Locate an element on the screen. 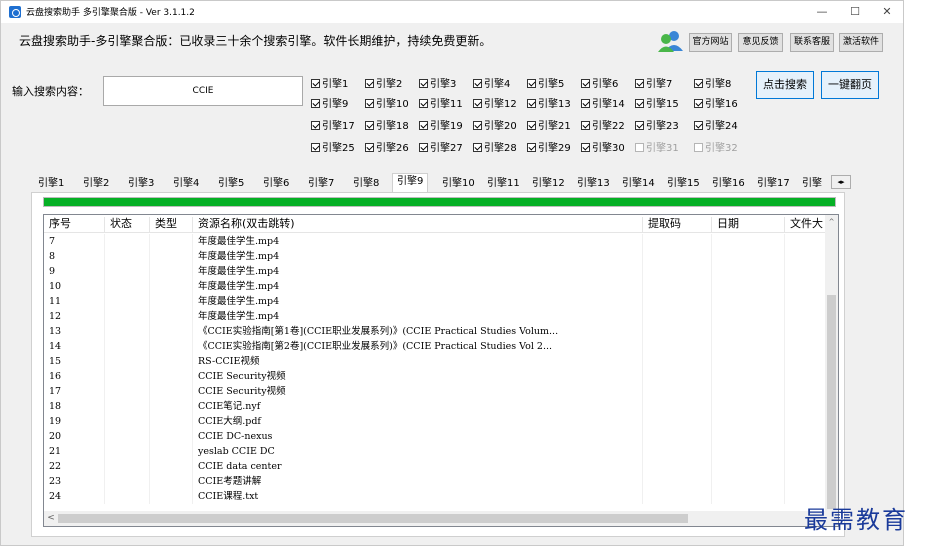 This screenshot has width=925, height=546. table-row: 18 CCIE笔记.nyf is located at coordinates (435, 406).